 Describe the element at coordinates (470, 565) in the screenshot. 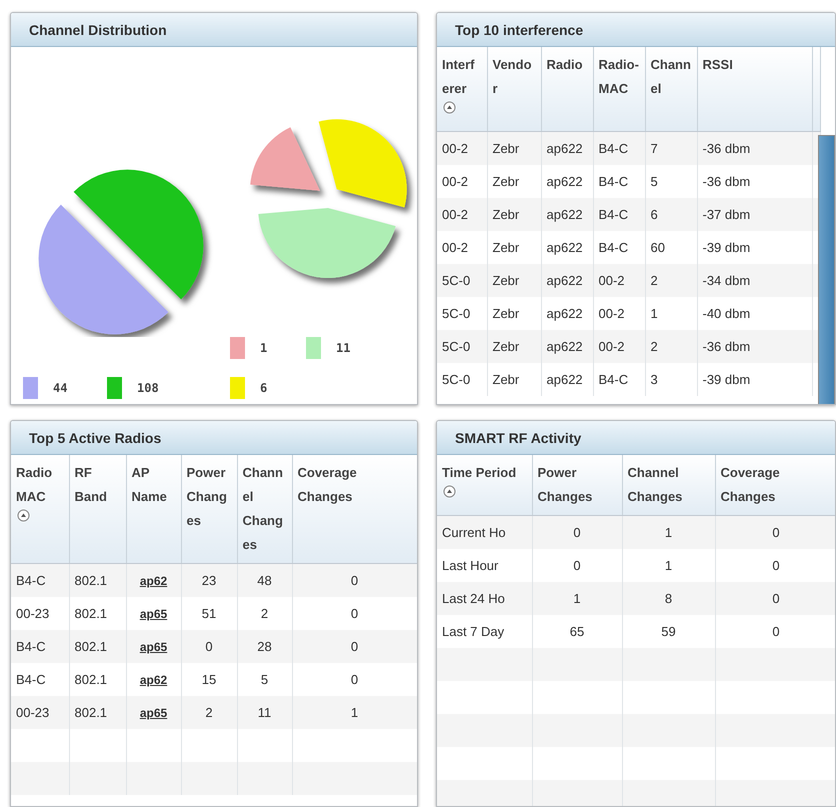

I see `table-cell: Last Hour` at that location.